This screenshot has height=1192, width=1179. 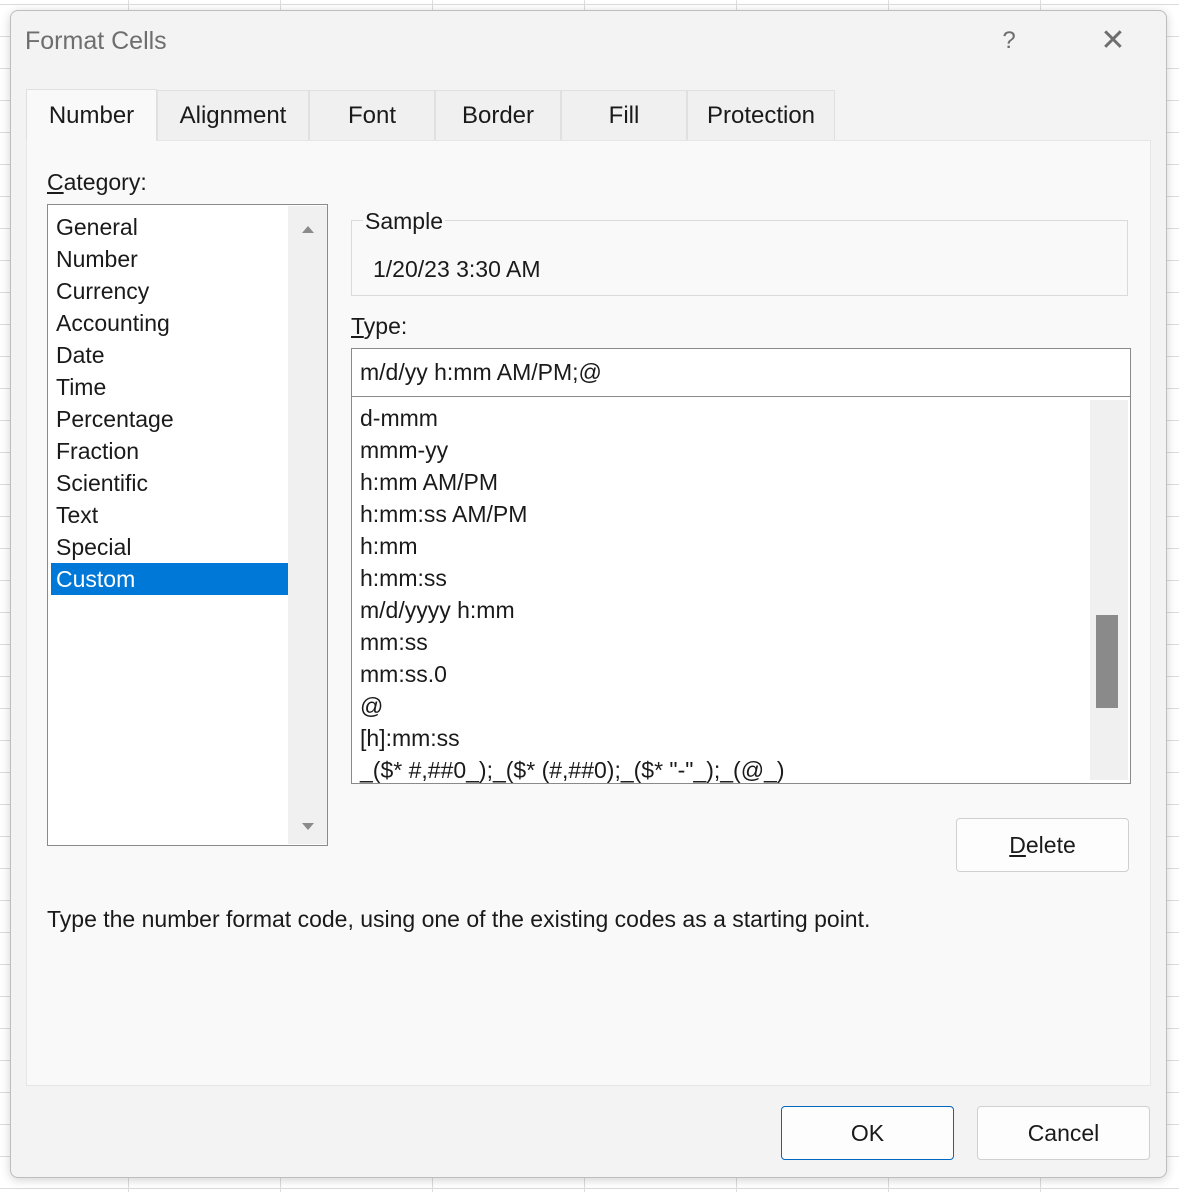 What do you see at coordinates (403, 578) in the screenshot?
I see `type-item: h:mm:ss` at bounding box center [403, 578].